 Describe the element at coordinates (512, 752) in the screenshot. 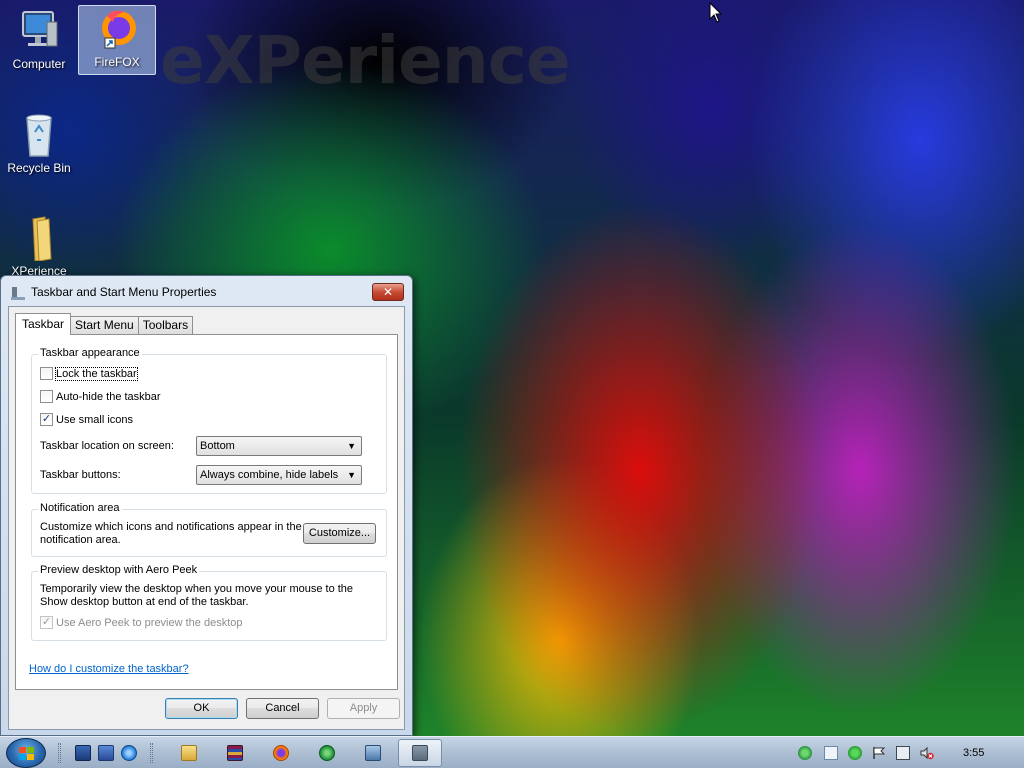

I see `taskbar: 3:55` at that location.